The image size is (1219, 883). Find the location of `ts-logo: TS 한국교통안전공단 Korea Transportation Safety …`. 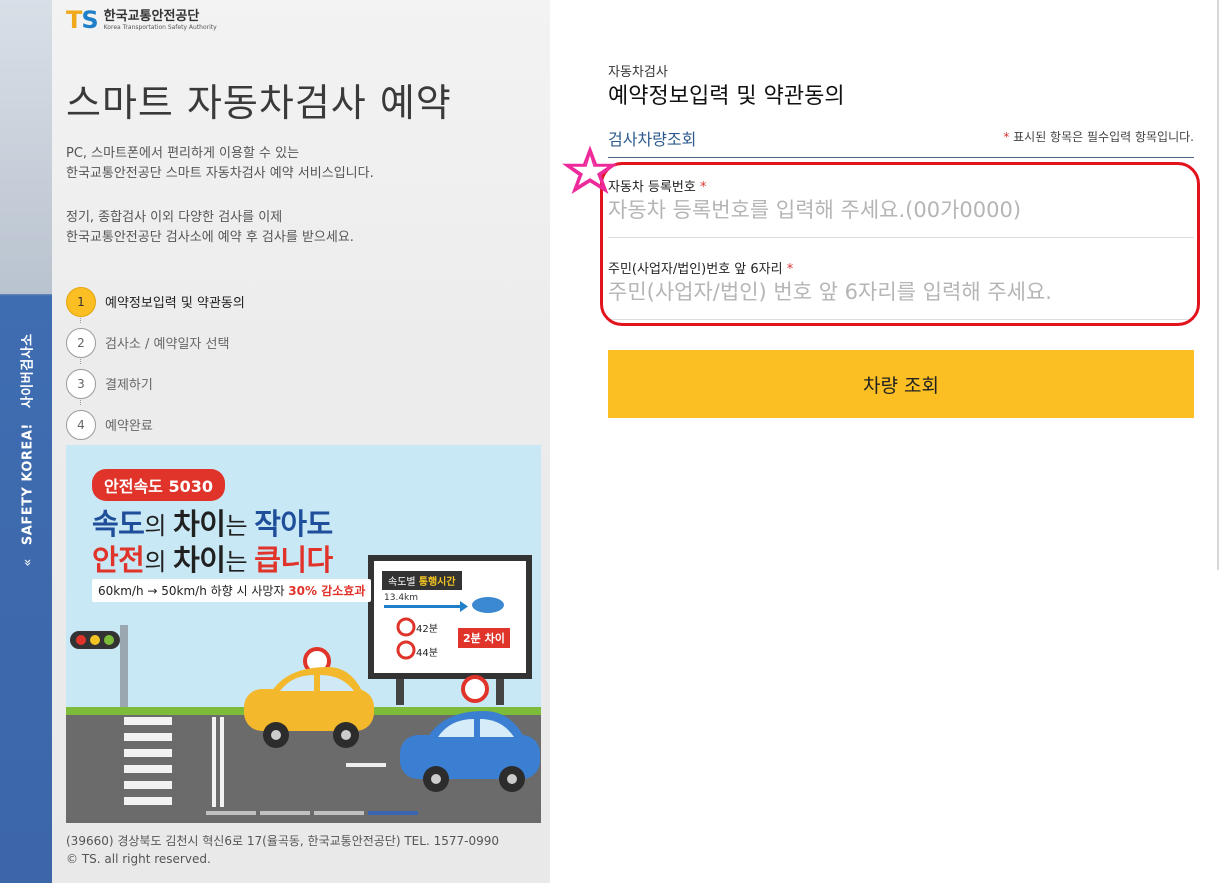

ts-logo: TS 한국교통안전공단 Korea Transportation Safety … is located at coordinates (141, 20).